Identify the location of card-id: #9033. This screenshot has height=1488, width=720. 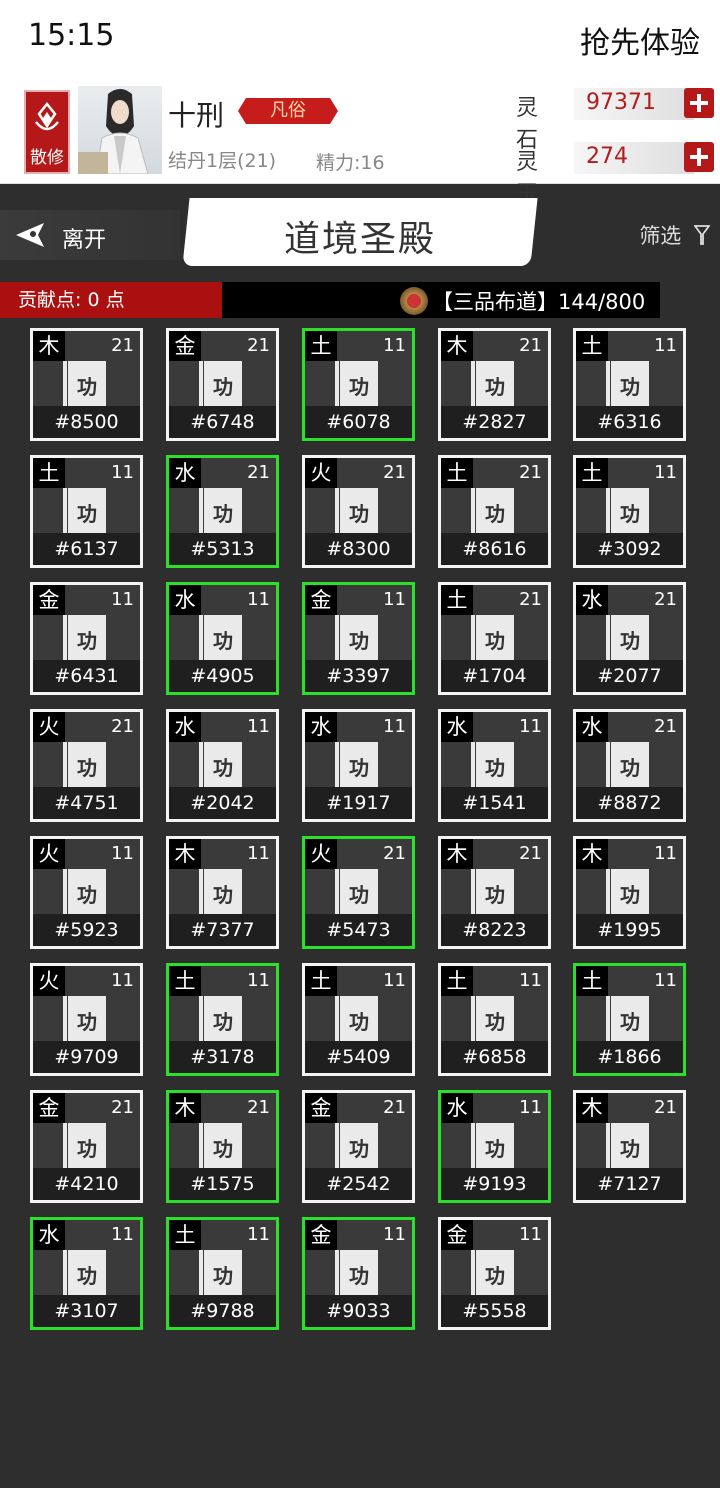
(358, 1311).